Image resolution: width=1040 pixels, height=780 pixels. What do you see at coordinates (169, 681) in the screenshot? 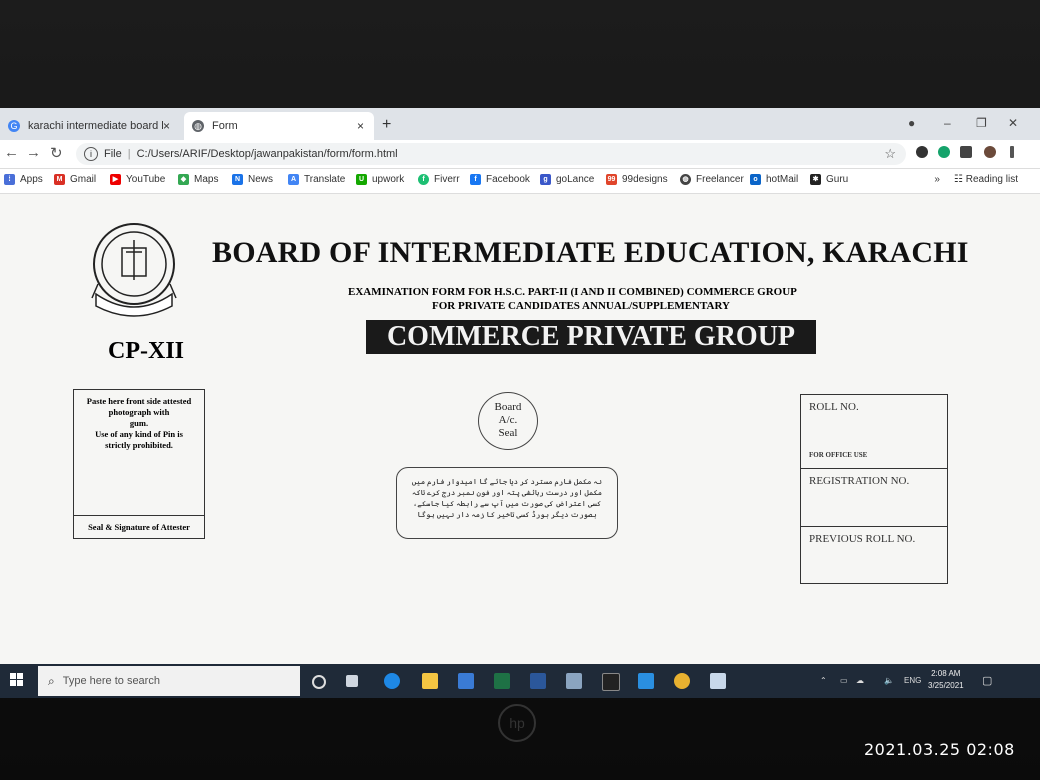
I see `taskbar-search-input: ⌕ Type here to search` at bounding box center [169, 681].